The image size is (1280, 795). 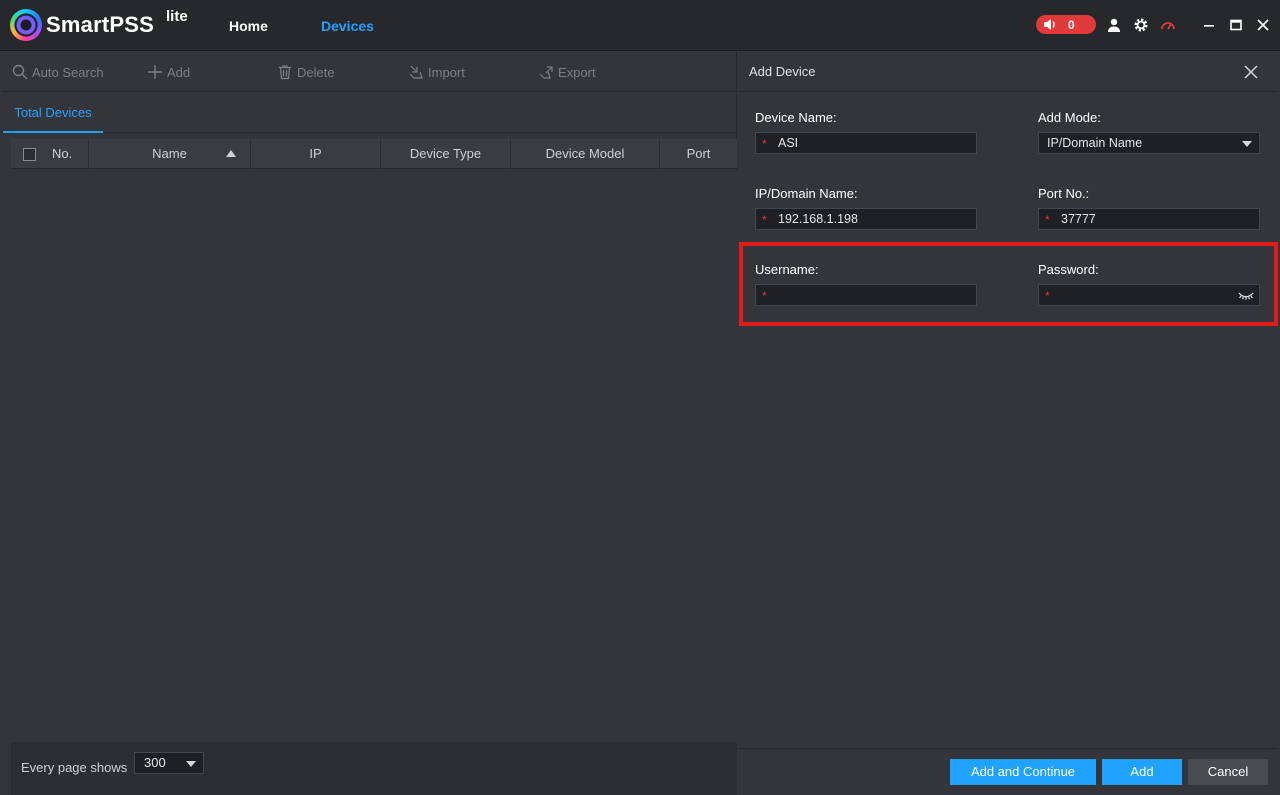 What do you see at coordinates (374, 768) in the screenshot?
I see `pagination-footer: Every page shows 300` at bounding box center [374, 768].